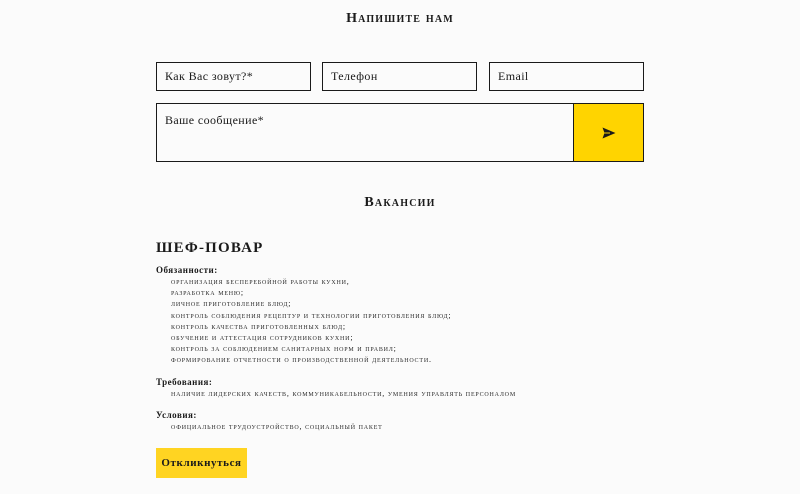 This screenshot has width=800, height=494. What do you see at coordinates (365, 132) in the screenshot?
I see `message-textarea` at bounding box center [365, 132].